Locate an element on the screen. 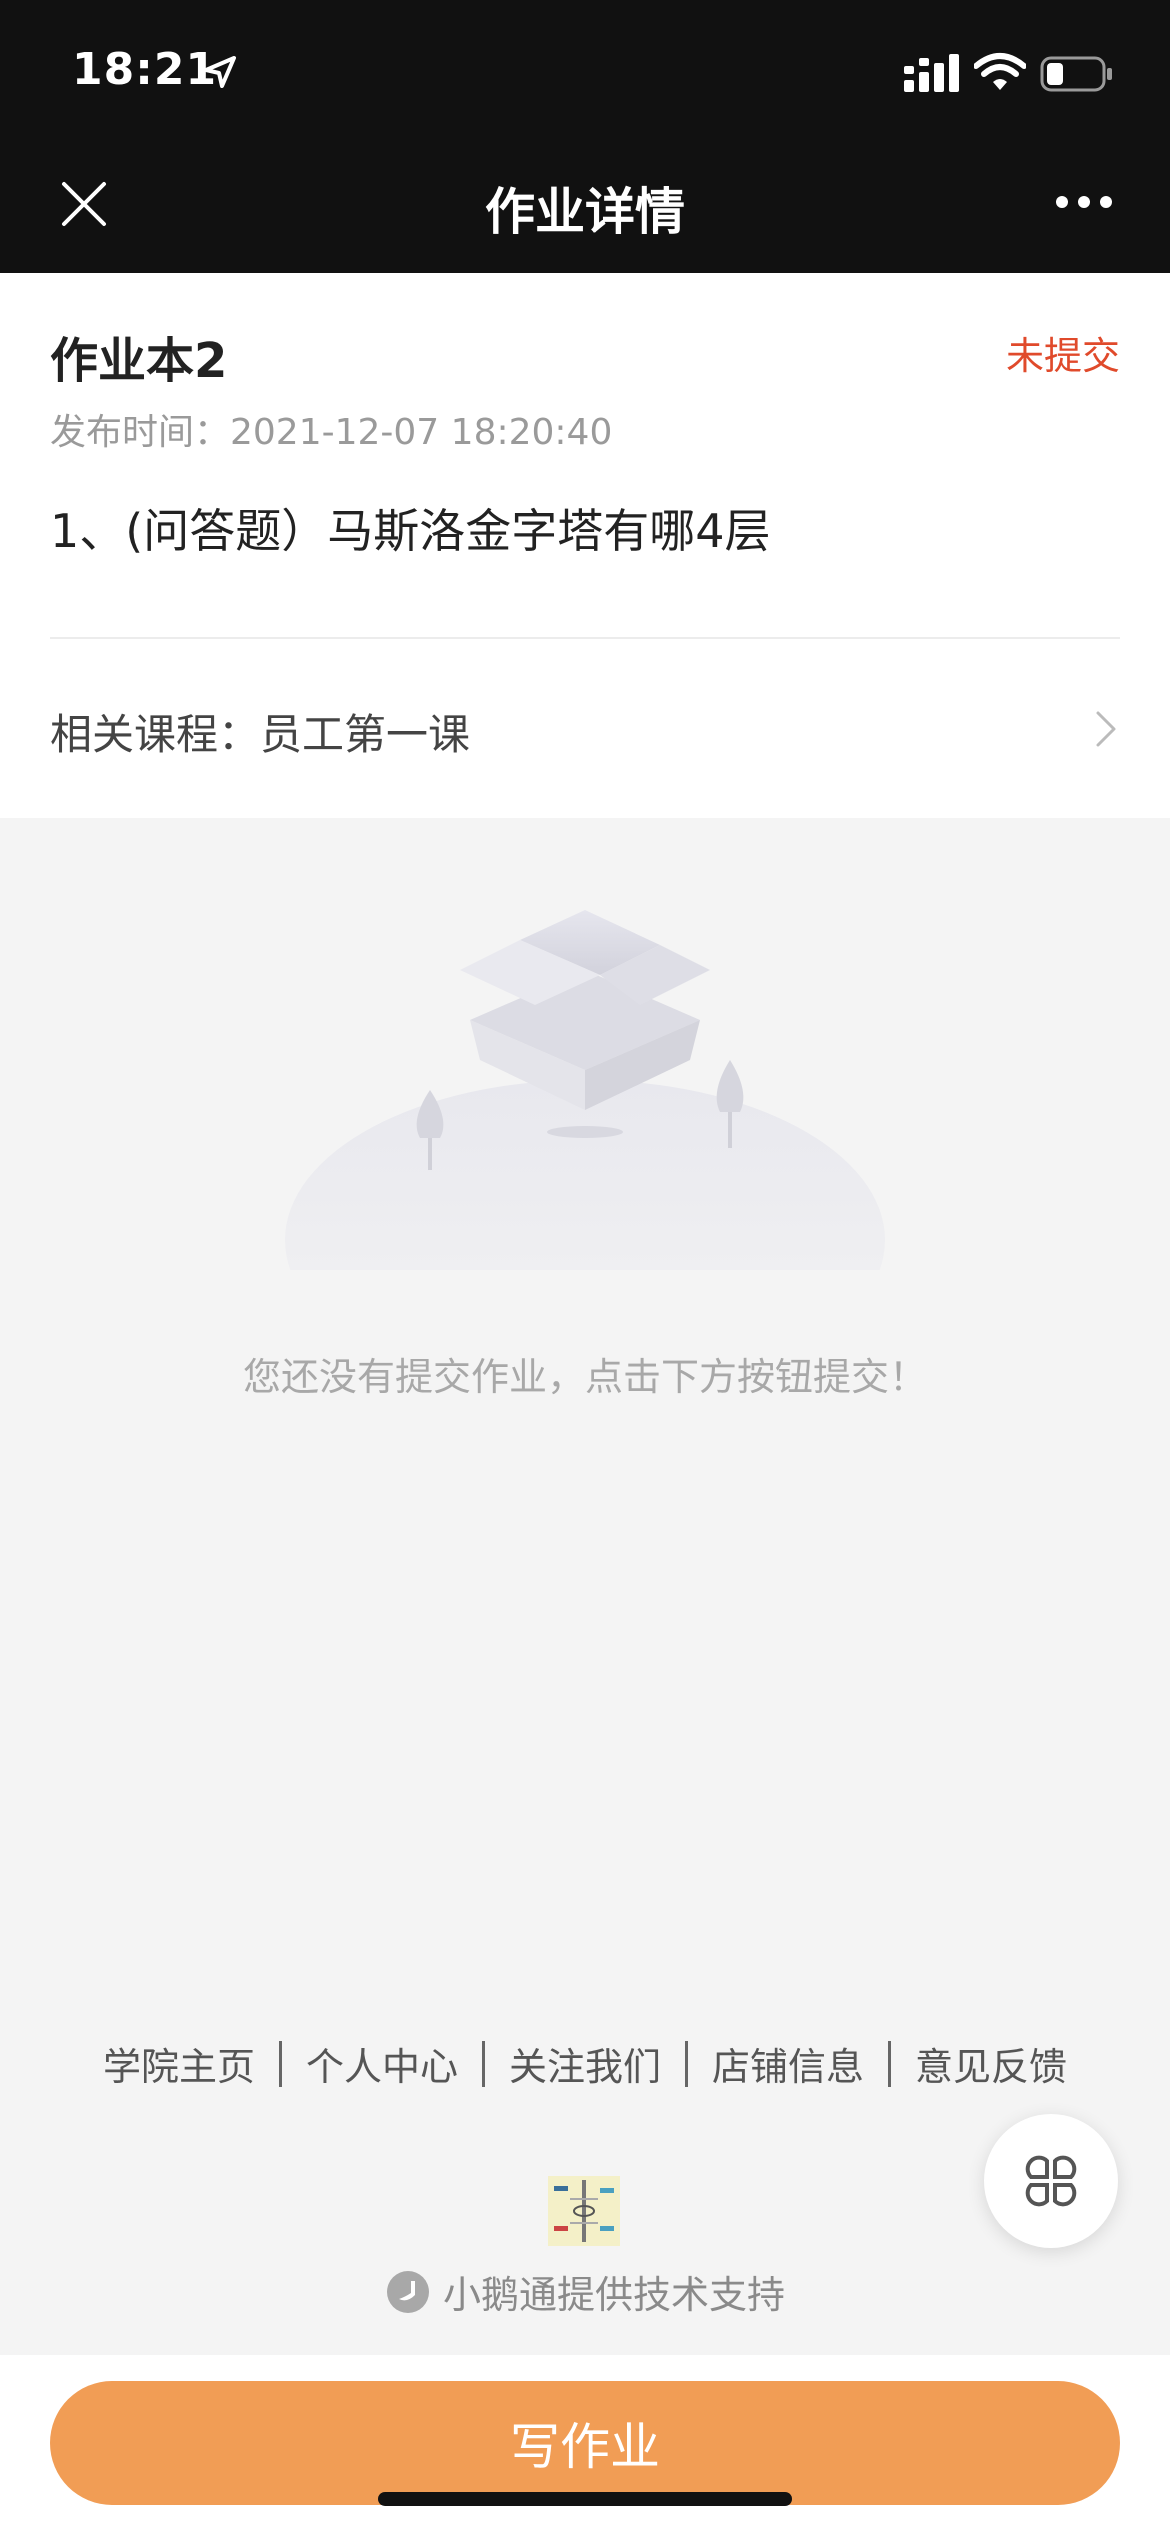 Image resolution: width=1170 pixels, height=2532 pixels. footer-links: 学院主页 个人中心 关注我们 店铺信息 意见反馈 is located at coordinates (585, 2063).